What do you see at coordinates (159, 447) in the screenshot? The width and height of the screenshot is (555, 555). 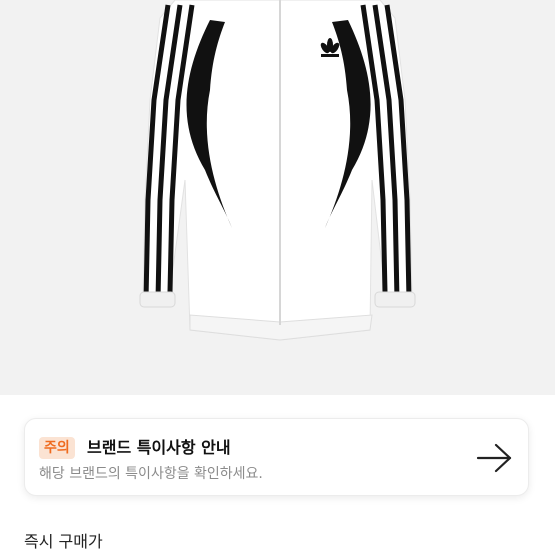 I see `notice-title: 브랜드 특이사항 안내` at bounding box center [159, 447].